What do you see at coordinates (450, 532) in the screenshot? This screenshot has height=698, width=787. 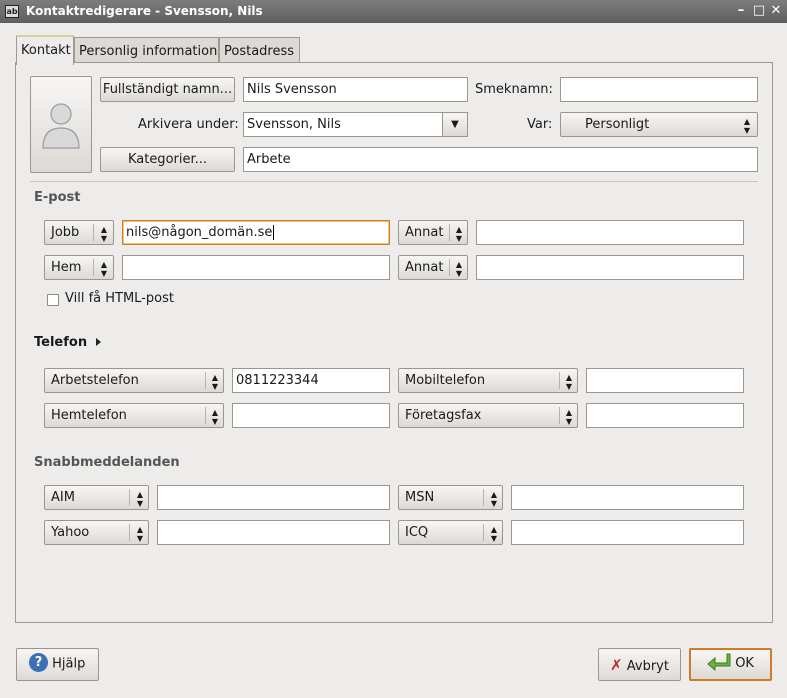 I see `im-type-select-4: ICQ ▲ ▼` at bounding box center [450, 532].